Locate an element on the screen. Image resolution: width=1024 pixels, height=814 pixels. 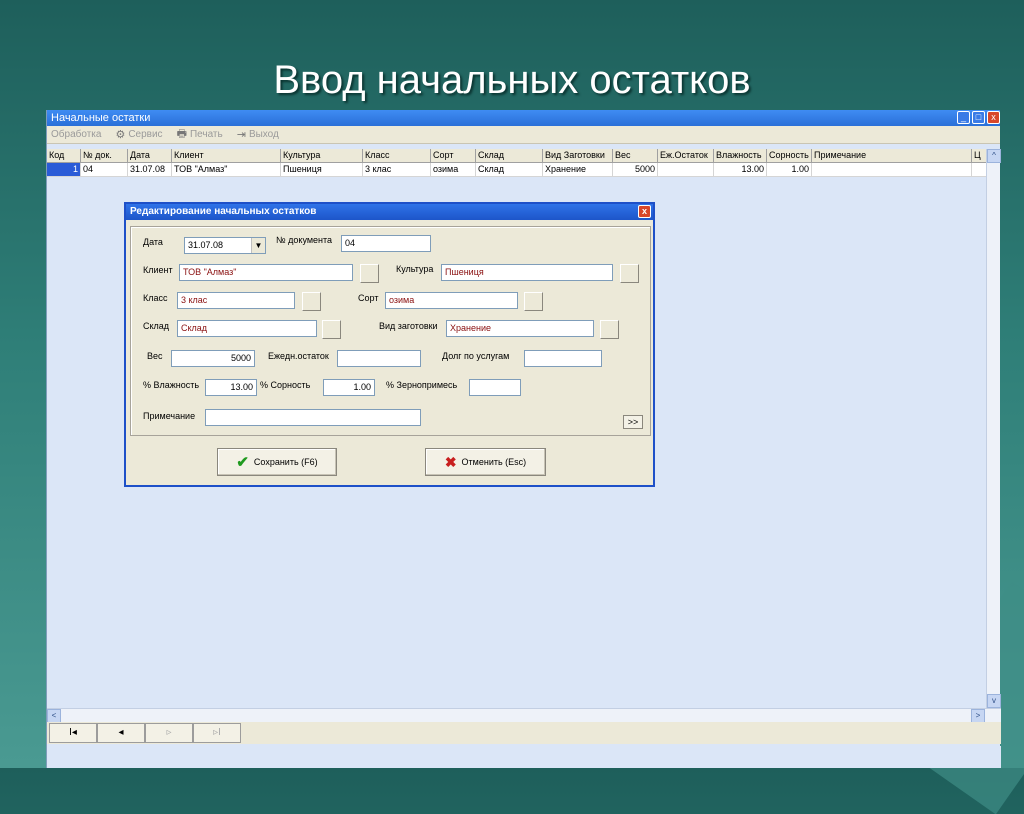
checkmark-icon: ✔ is located at coordinates (242, 462).